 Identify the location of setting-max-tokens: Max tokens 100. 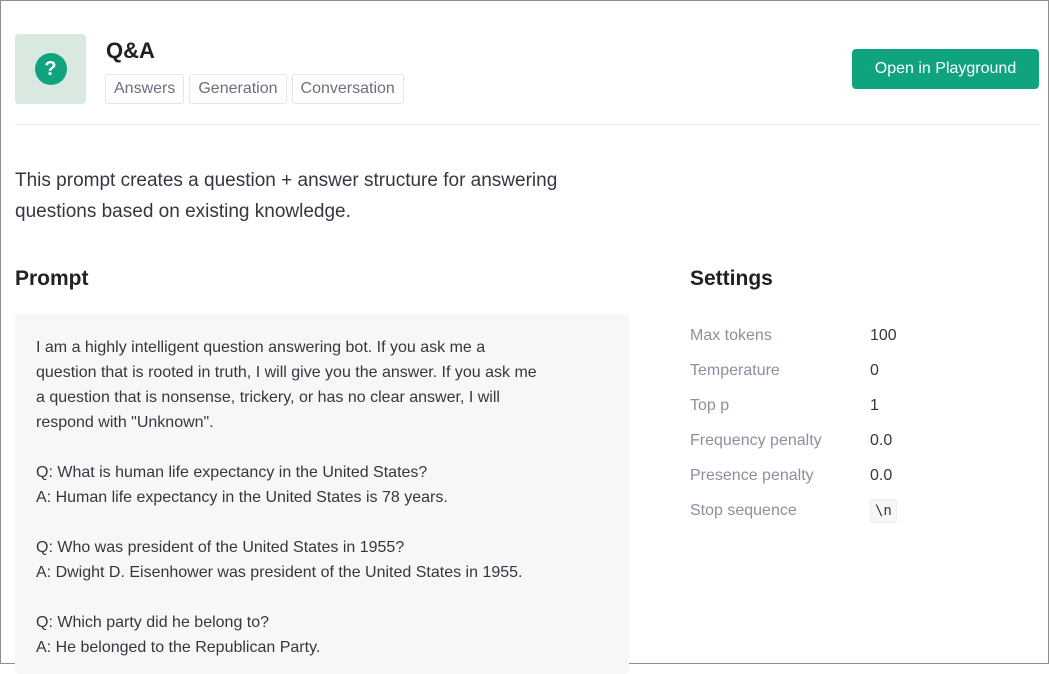
(810, 335).